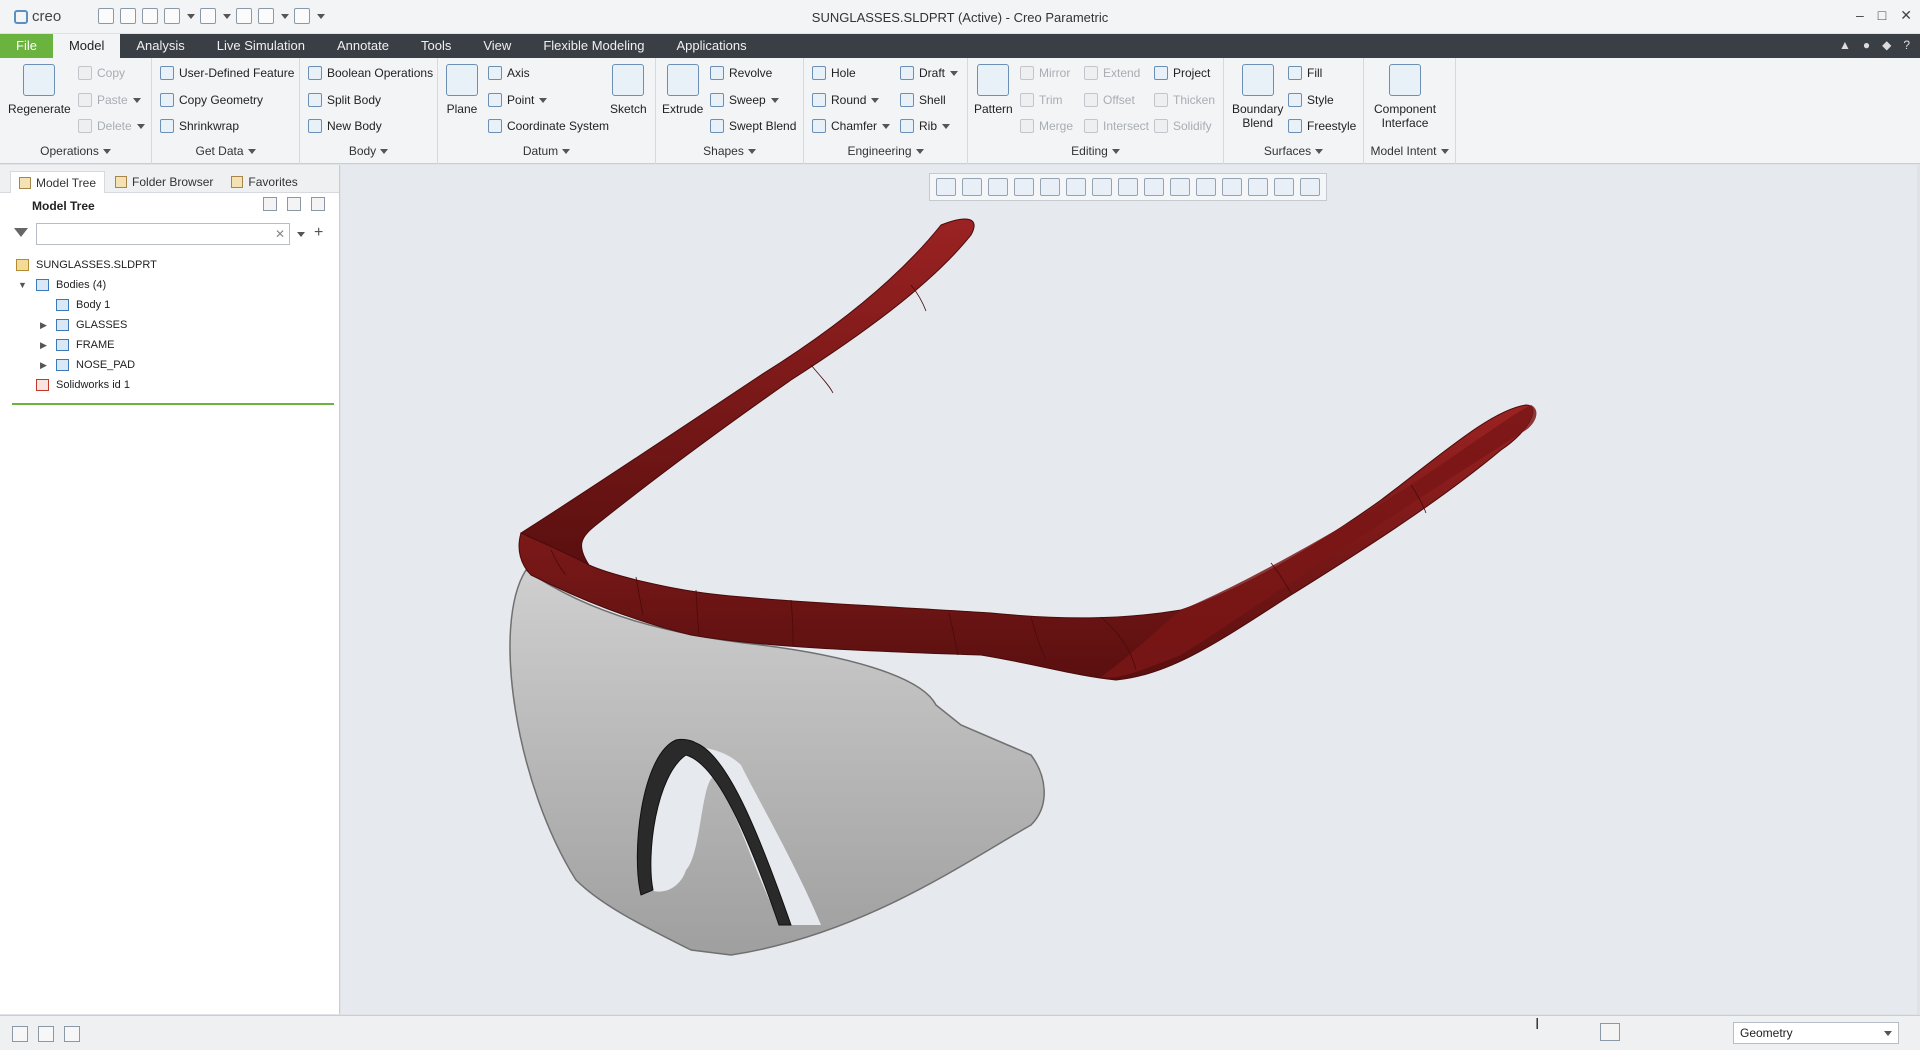 The height and width of the screenshot is (1050, 1920). I want to click on settings-icon: ◆, so click(1886, 45).